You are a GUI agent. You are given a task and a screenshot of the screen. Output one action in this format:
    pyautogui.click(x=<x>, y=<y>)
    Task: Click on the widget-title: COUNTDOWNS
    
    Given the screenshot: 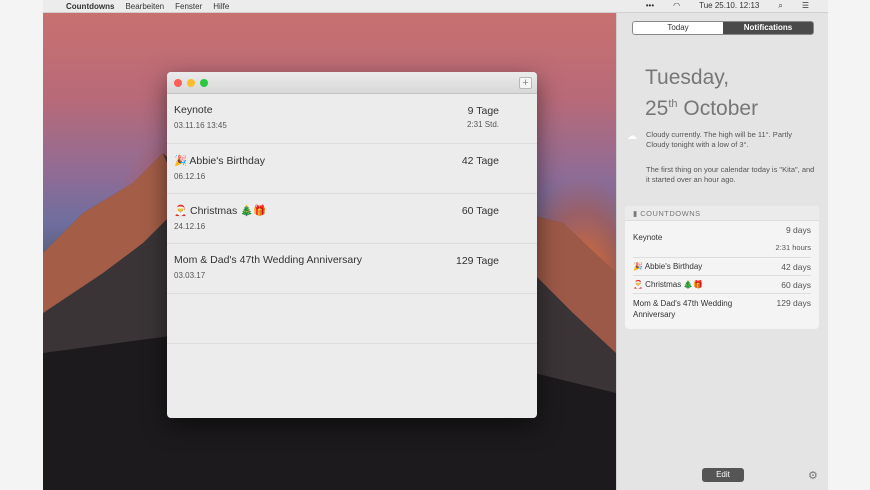 What is the action you would take?
    pyautogui.click(x=670, y=213)
    